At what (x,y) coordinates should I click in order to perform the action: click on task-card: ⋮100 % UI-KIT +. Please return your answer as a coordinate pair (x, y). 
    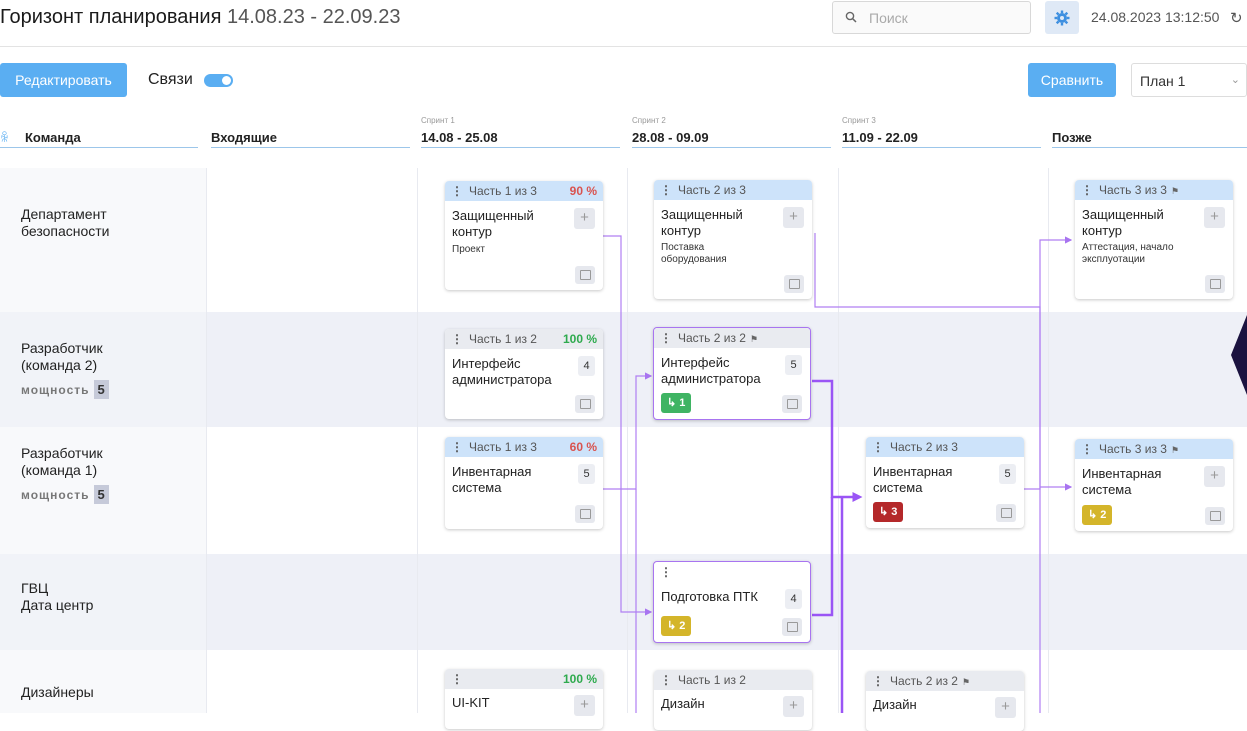
    Looking at the image, I should click on (524, 699).